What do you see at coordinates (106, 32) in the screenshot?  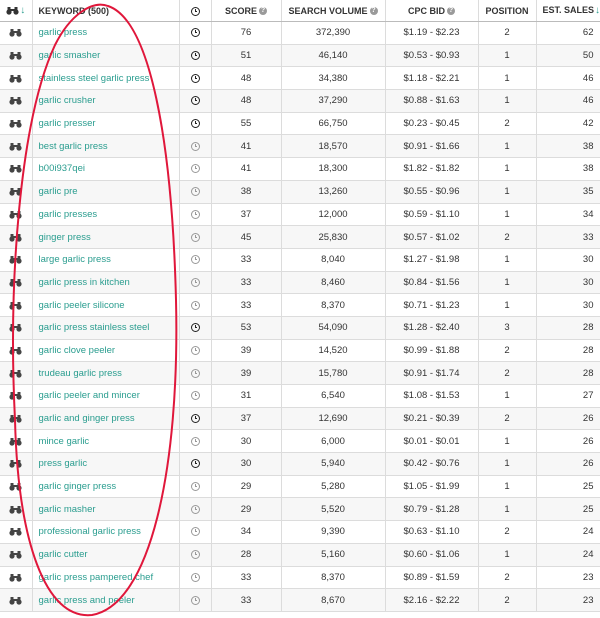 I see `keyword-link: garlic press` at bounding box center [106, 32].